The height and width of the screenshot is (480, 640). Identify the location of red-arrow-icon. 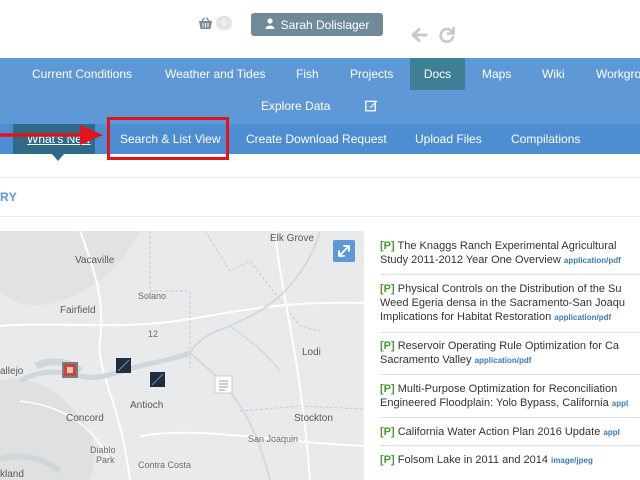
(52, 137).